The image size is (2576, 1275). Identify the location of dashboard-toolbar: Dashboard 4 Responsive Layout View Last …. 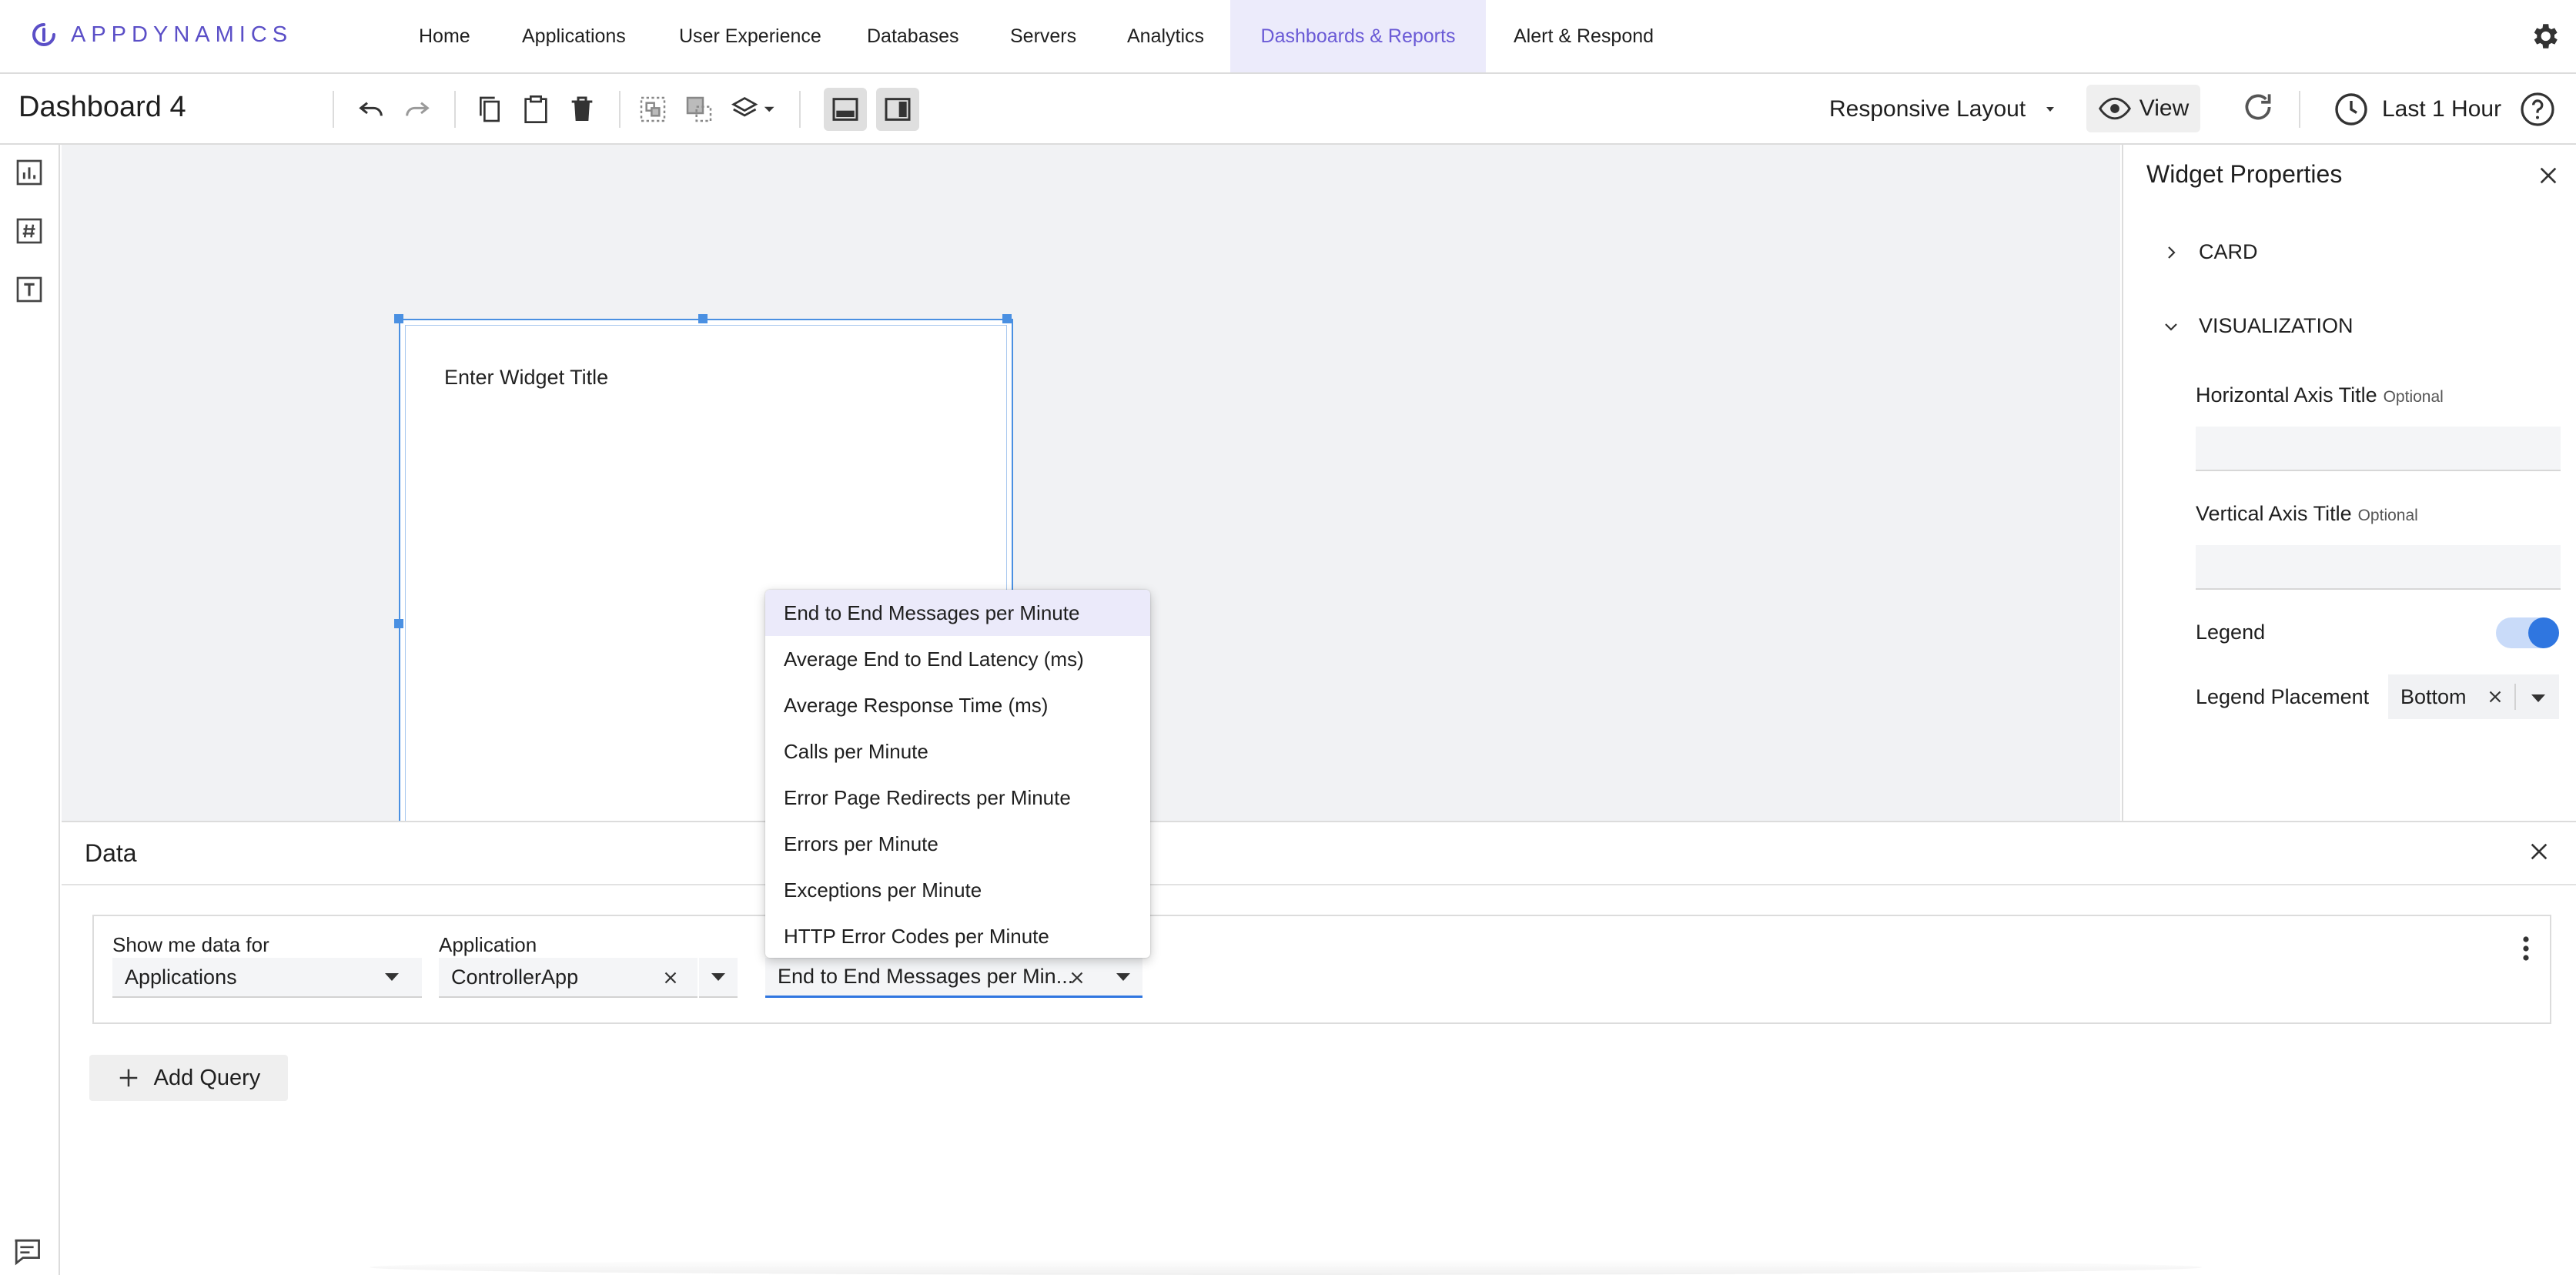
(1288, 109).